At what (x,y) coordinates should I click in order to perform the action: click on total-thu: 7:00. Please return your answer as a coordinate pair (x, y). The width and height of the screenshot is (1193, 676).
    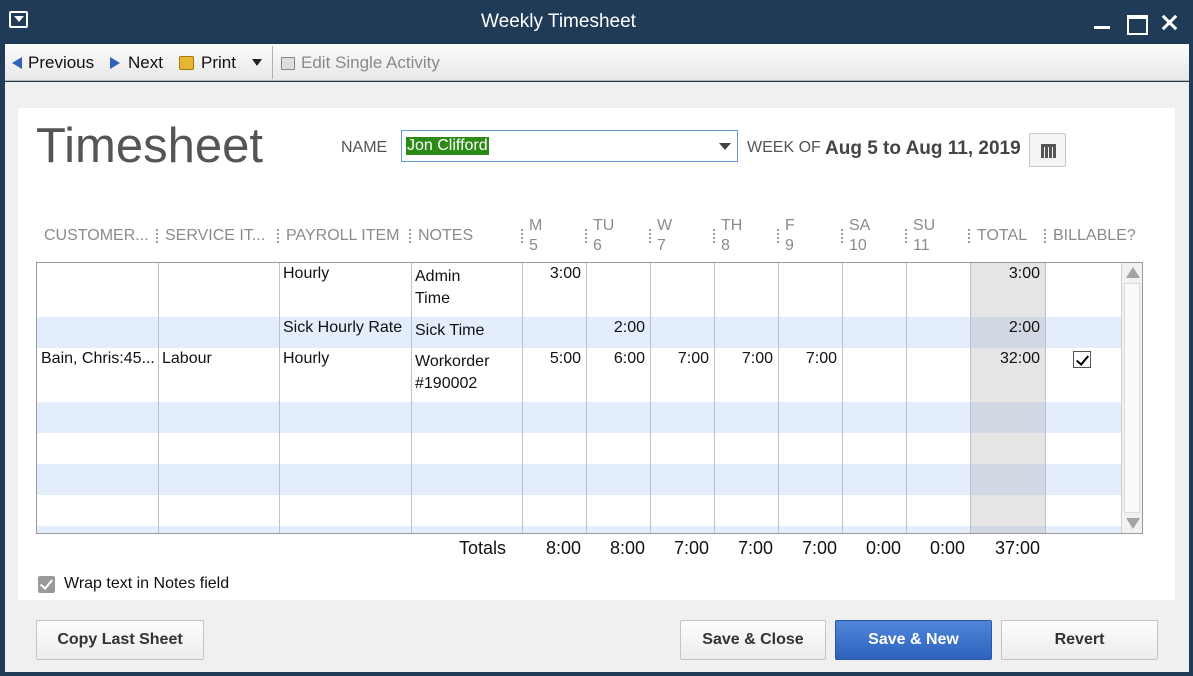
    Looking at the image, I should click on (755, 548).